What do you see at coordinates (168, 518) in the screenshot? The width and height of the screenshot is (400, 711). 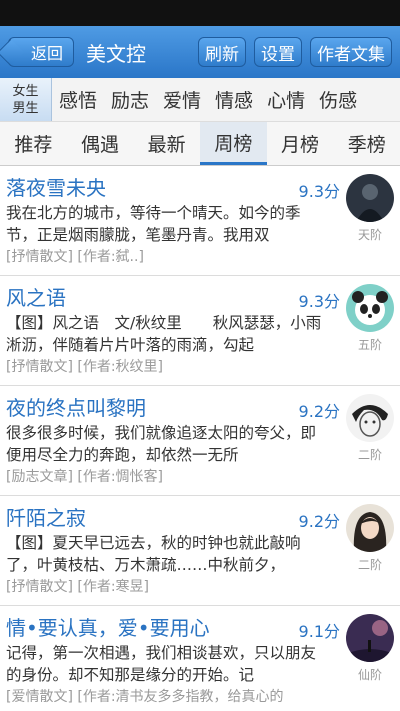 I see `article-title: 阡陌之寂` at bounding box center [168, 518].